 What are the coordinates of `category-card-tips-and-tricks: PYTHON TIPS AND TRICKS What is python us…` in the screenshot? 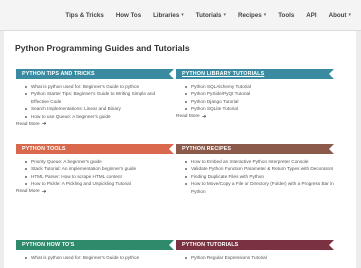 It's located at (95, 98).